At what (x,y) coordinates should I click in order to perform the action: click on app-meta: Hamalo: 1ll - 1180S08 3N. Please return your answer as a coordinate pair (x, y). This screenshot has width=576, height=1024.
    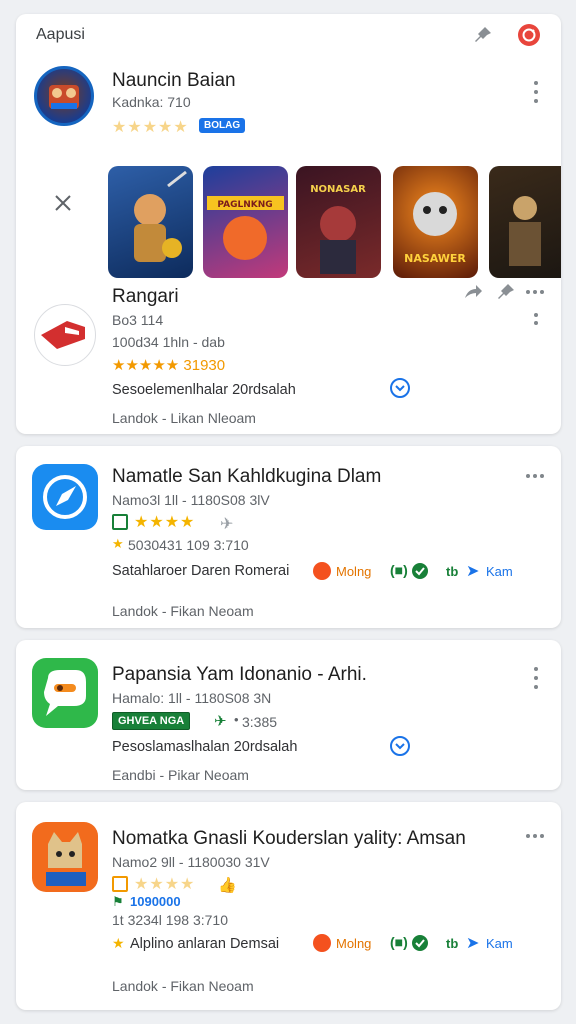
    Looking at the image, I should click on (192, 698).